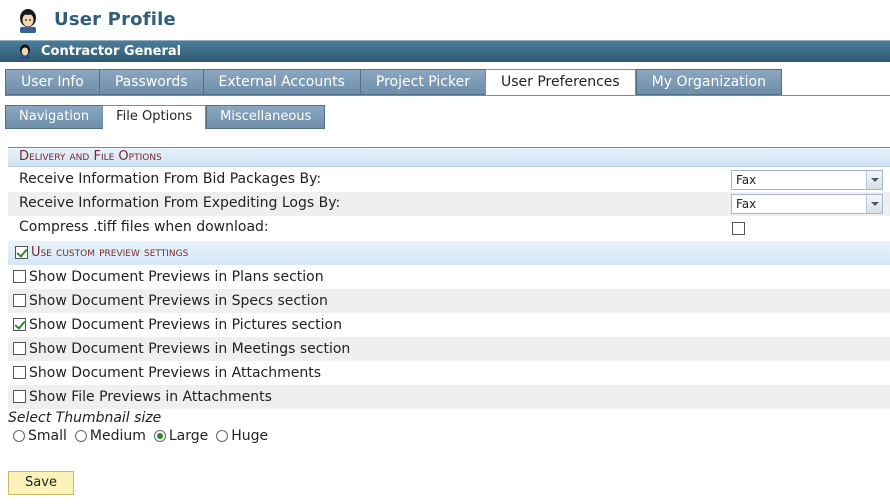  What do you see at coordinates (144, 227) in the screenshot?
I see `compress-tiff-label: Compress .tiff files when download:` at bounding box center [144, 227].